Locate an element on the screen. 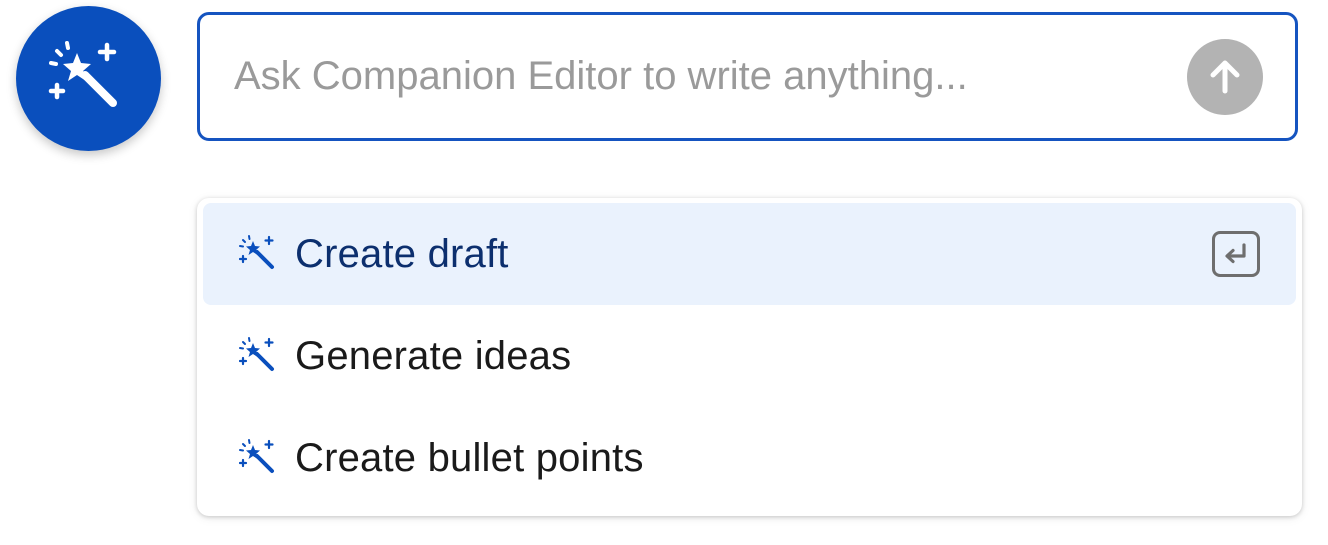 The image size is (1328, 545). assistant-avatar-button is located at coordinates (88, 78).